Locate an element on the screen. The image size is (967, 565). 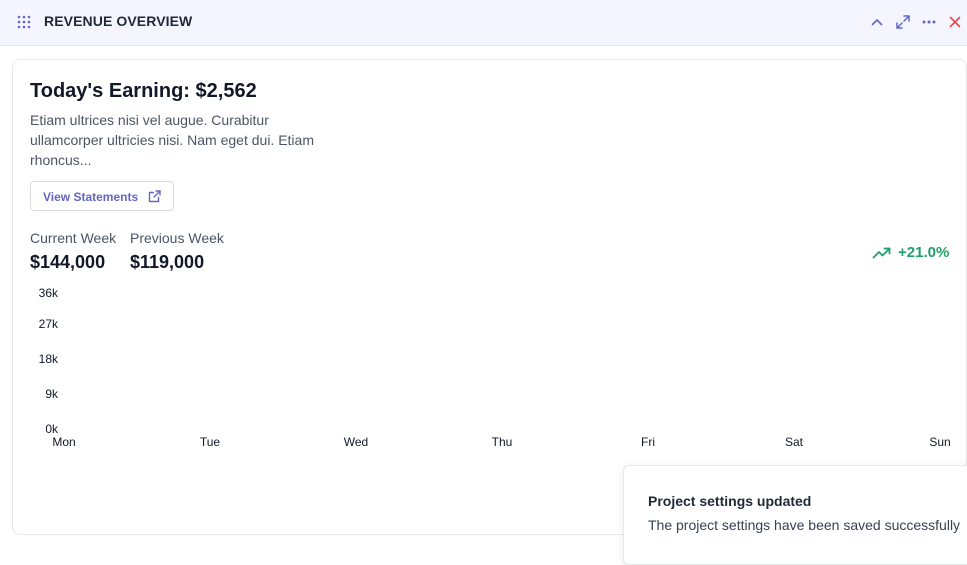
more-horizontal-icon is located at coordinates (929, 22).